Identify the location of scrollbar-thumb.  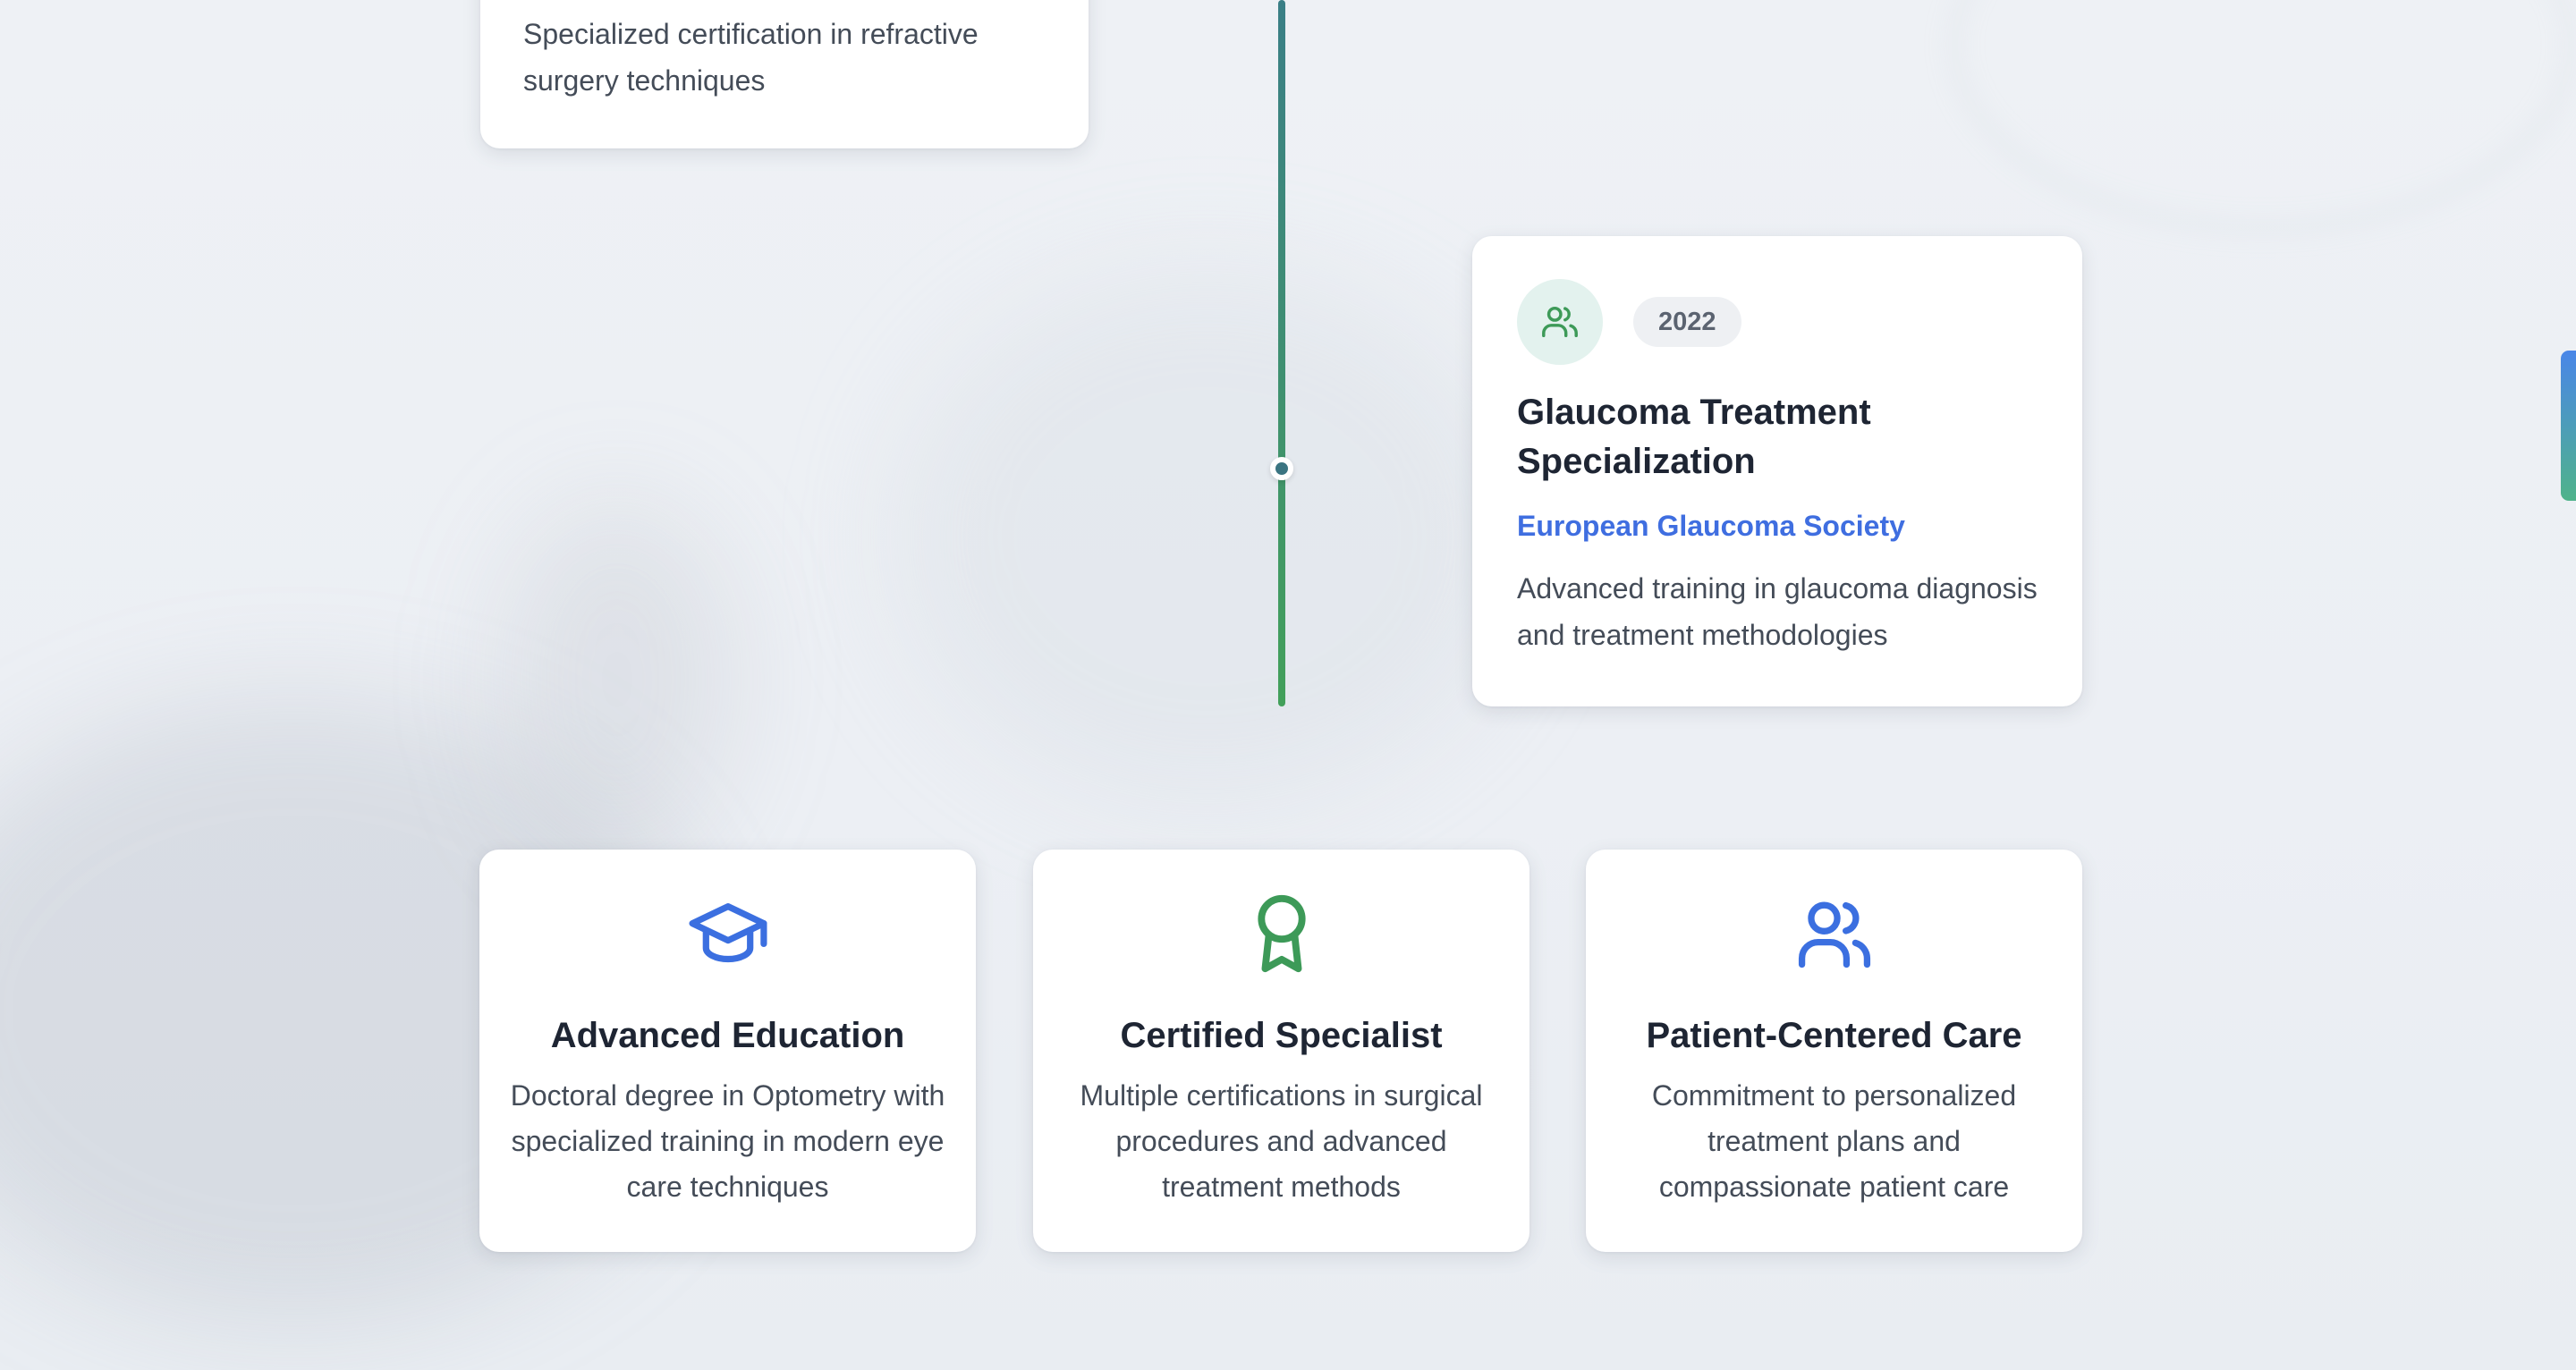
(2568, 426).